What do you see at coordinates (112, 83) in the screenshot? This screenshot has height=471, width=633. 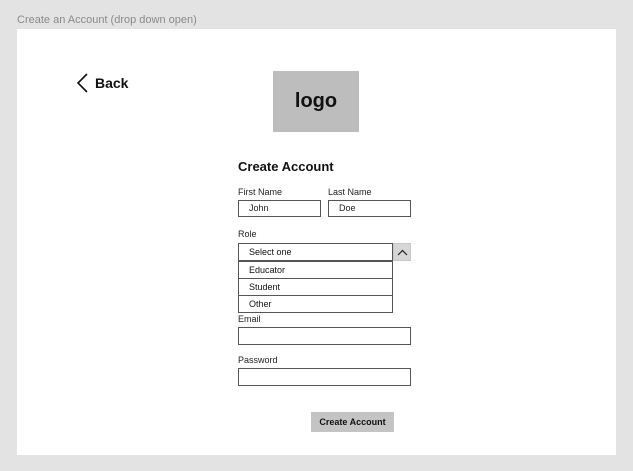 I see `back-label: Back` at bounding box center [112, 83].